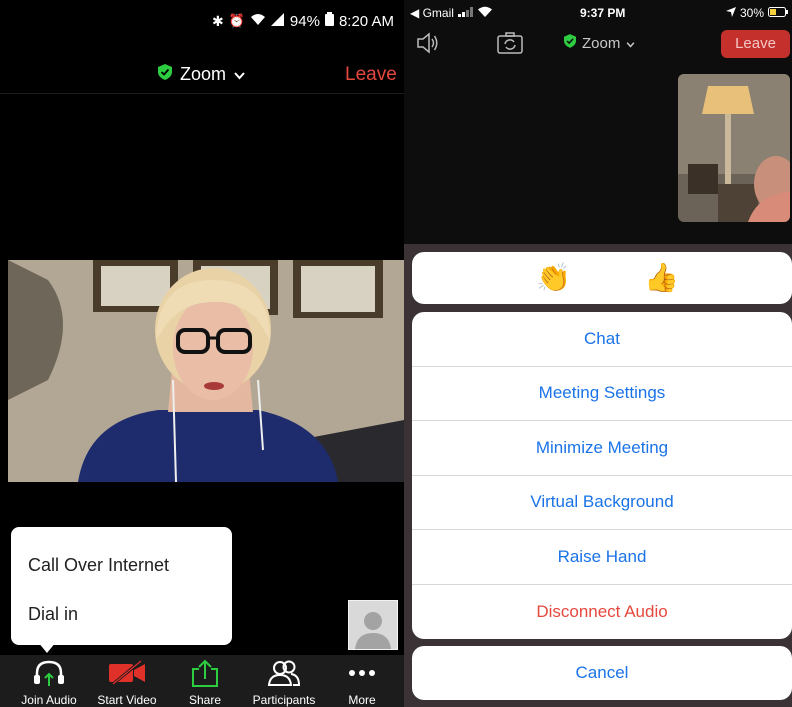 This screenshot has height=707, width=792. Describe the element at coordinates (366, 21) in the screenshot. I see `status-time: 8:20 AM` at that location.